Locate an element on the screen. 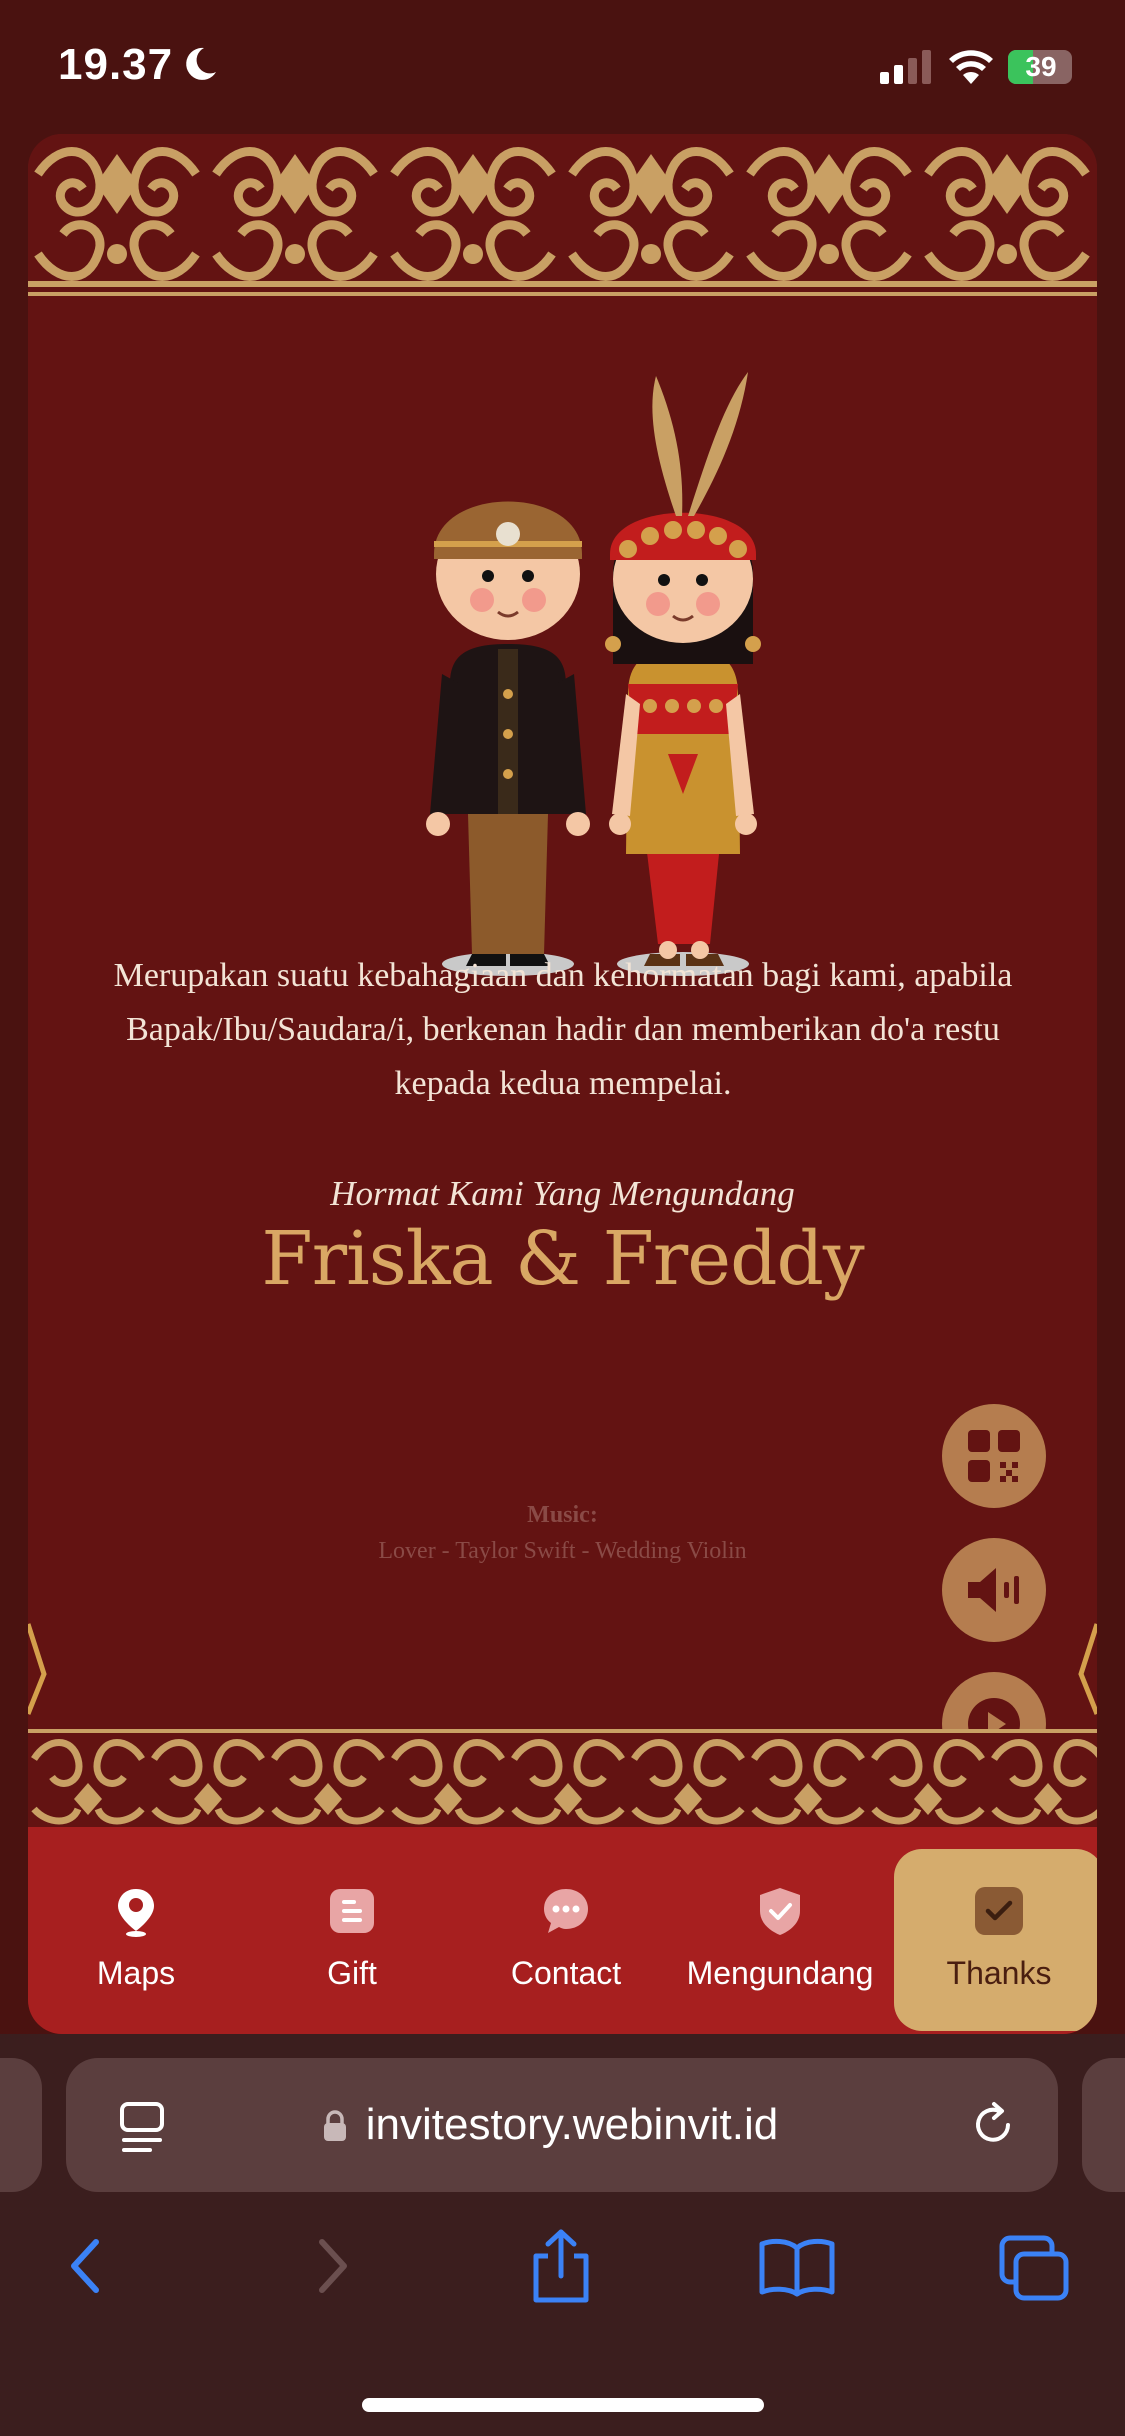  nav-maps-label: Maps is located at coordinates (136, 1973).